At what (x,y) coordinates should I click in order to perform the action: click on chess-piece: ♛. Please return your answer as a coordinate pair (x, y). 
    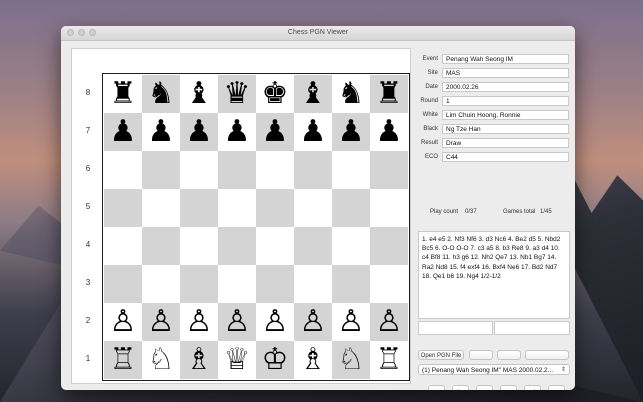
    Looking at the image, I should click on (237, 94).